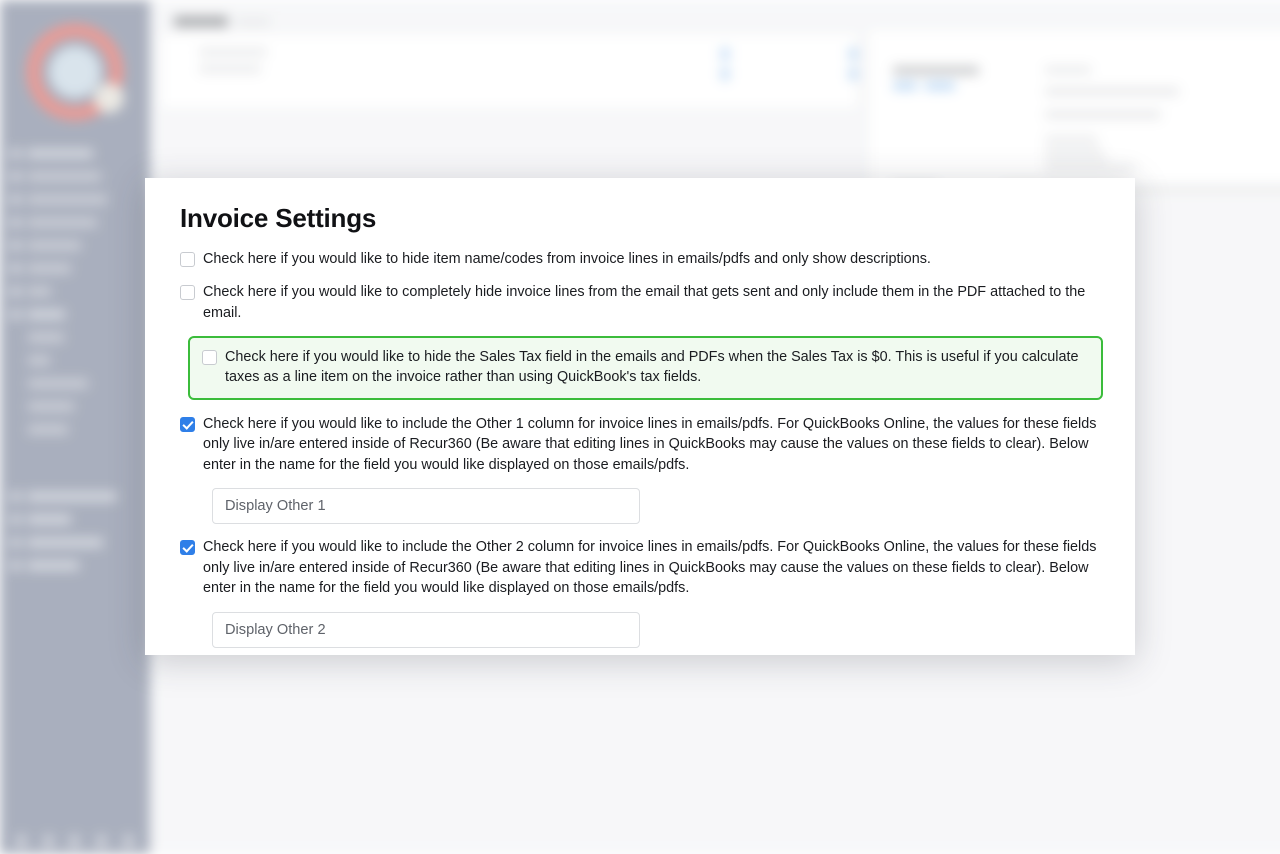  I want to click on display-other-2-field, so click(426, 629).